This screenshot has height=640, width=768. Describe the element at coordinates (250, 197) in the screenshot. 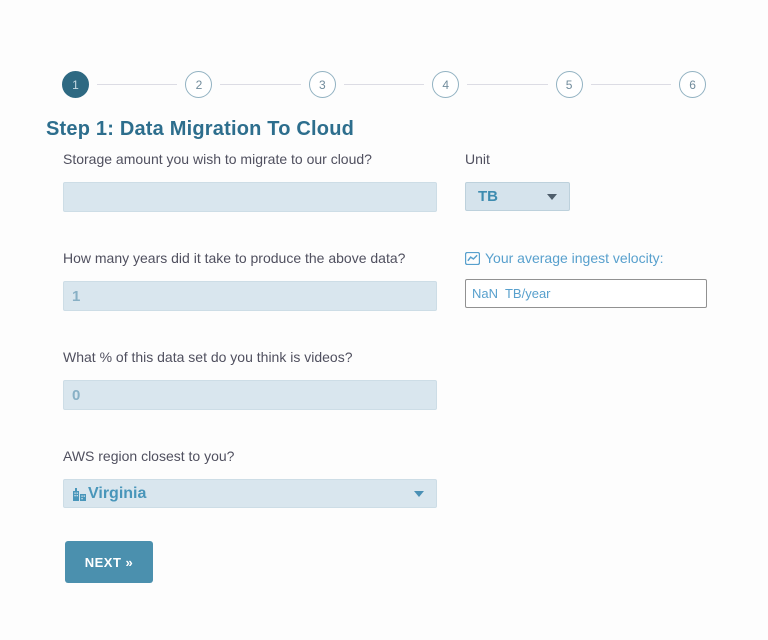

I see `storage-amount-input` at that location.